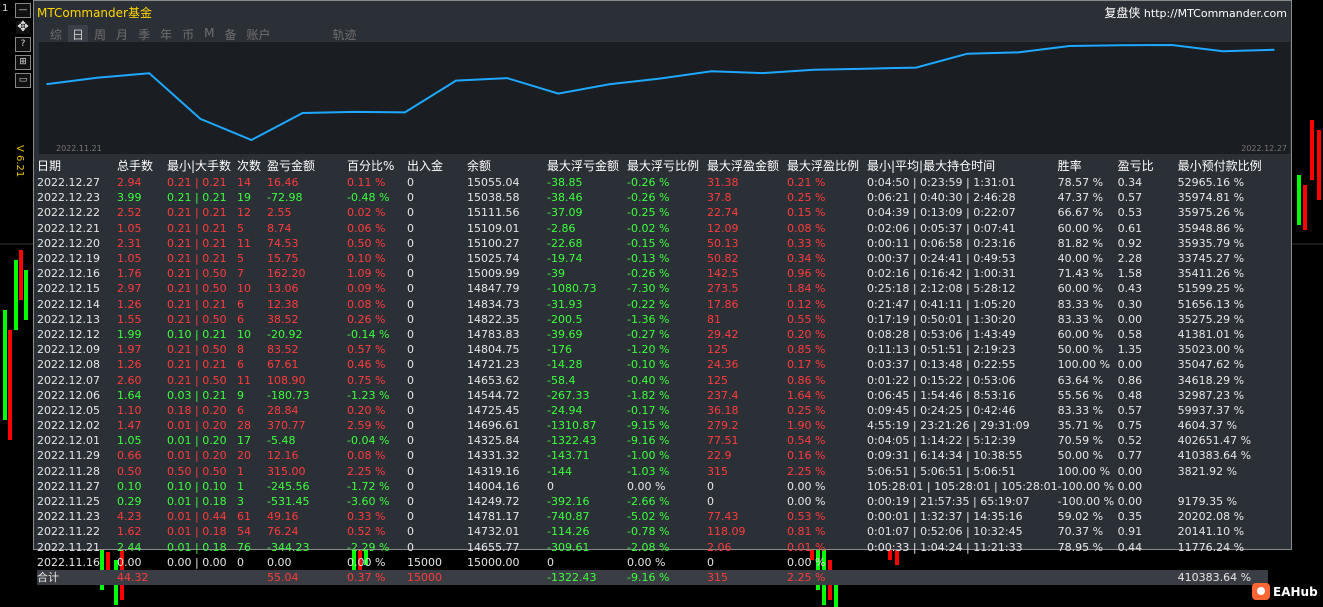 Image resolution: width=1323 pixels, height=607 pixels. I want to click on table-cell: -0.17 %, so click(648, 410).